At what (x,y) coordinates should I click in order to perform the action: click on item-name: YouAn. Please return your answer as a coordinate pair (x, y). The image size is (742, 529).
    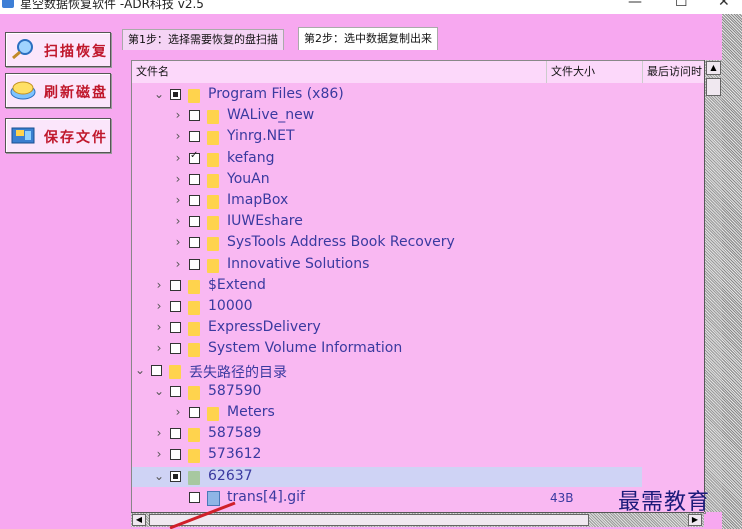
    Looking at the image, I should click on (248, 178).